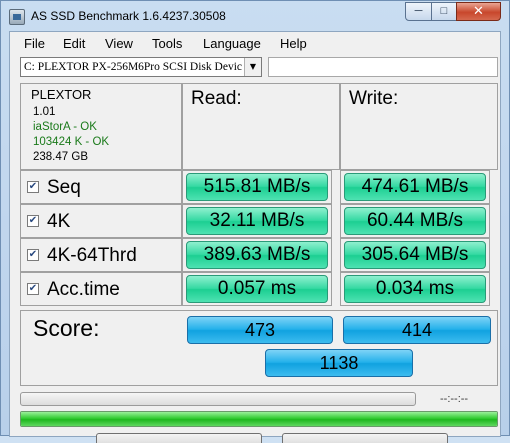 The height and width of the screenshot is (443, 510). What do you see at coordinates (92, 255) in the screenshot?
I see `4k-64thrd-label: 4K-64Thrd` at bounding box center [92, 255].